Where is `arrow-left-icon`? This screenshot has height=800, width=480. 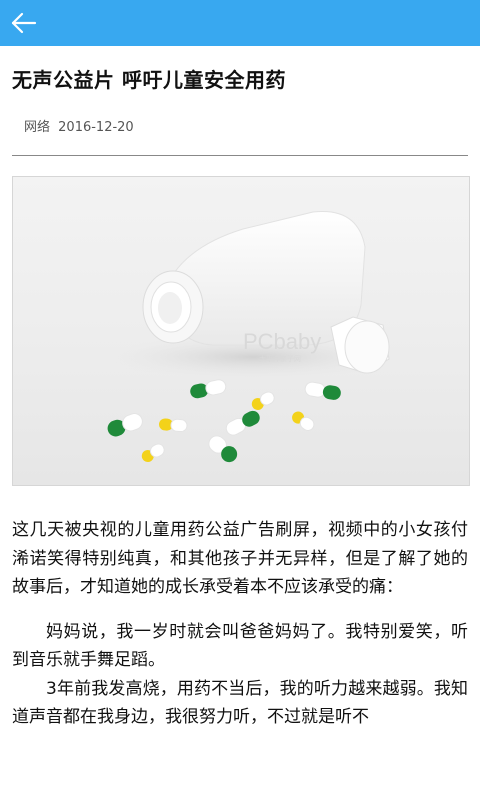 arrow-left-icon is located at coordinates (24, 23).